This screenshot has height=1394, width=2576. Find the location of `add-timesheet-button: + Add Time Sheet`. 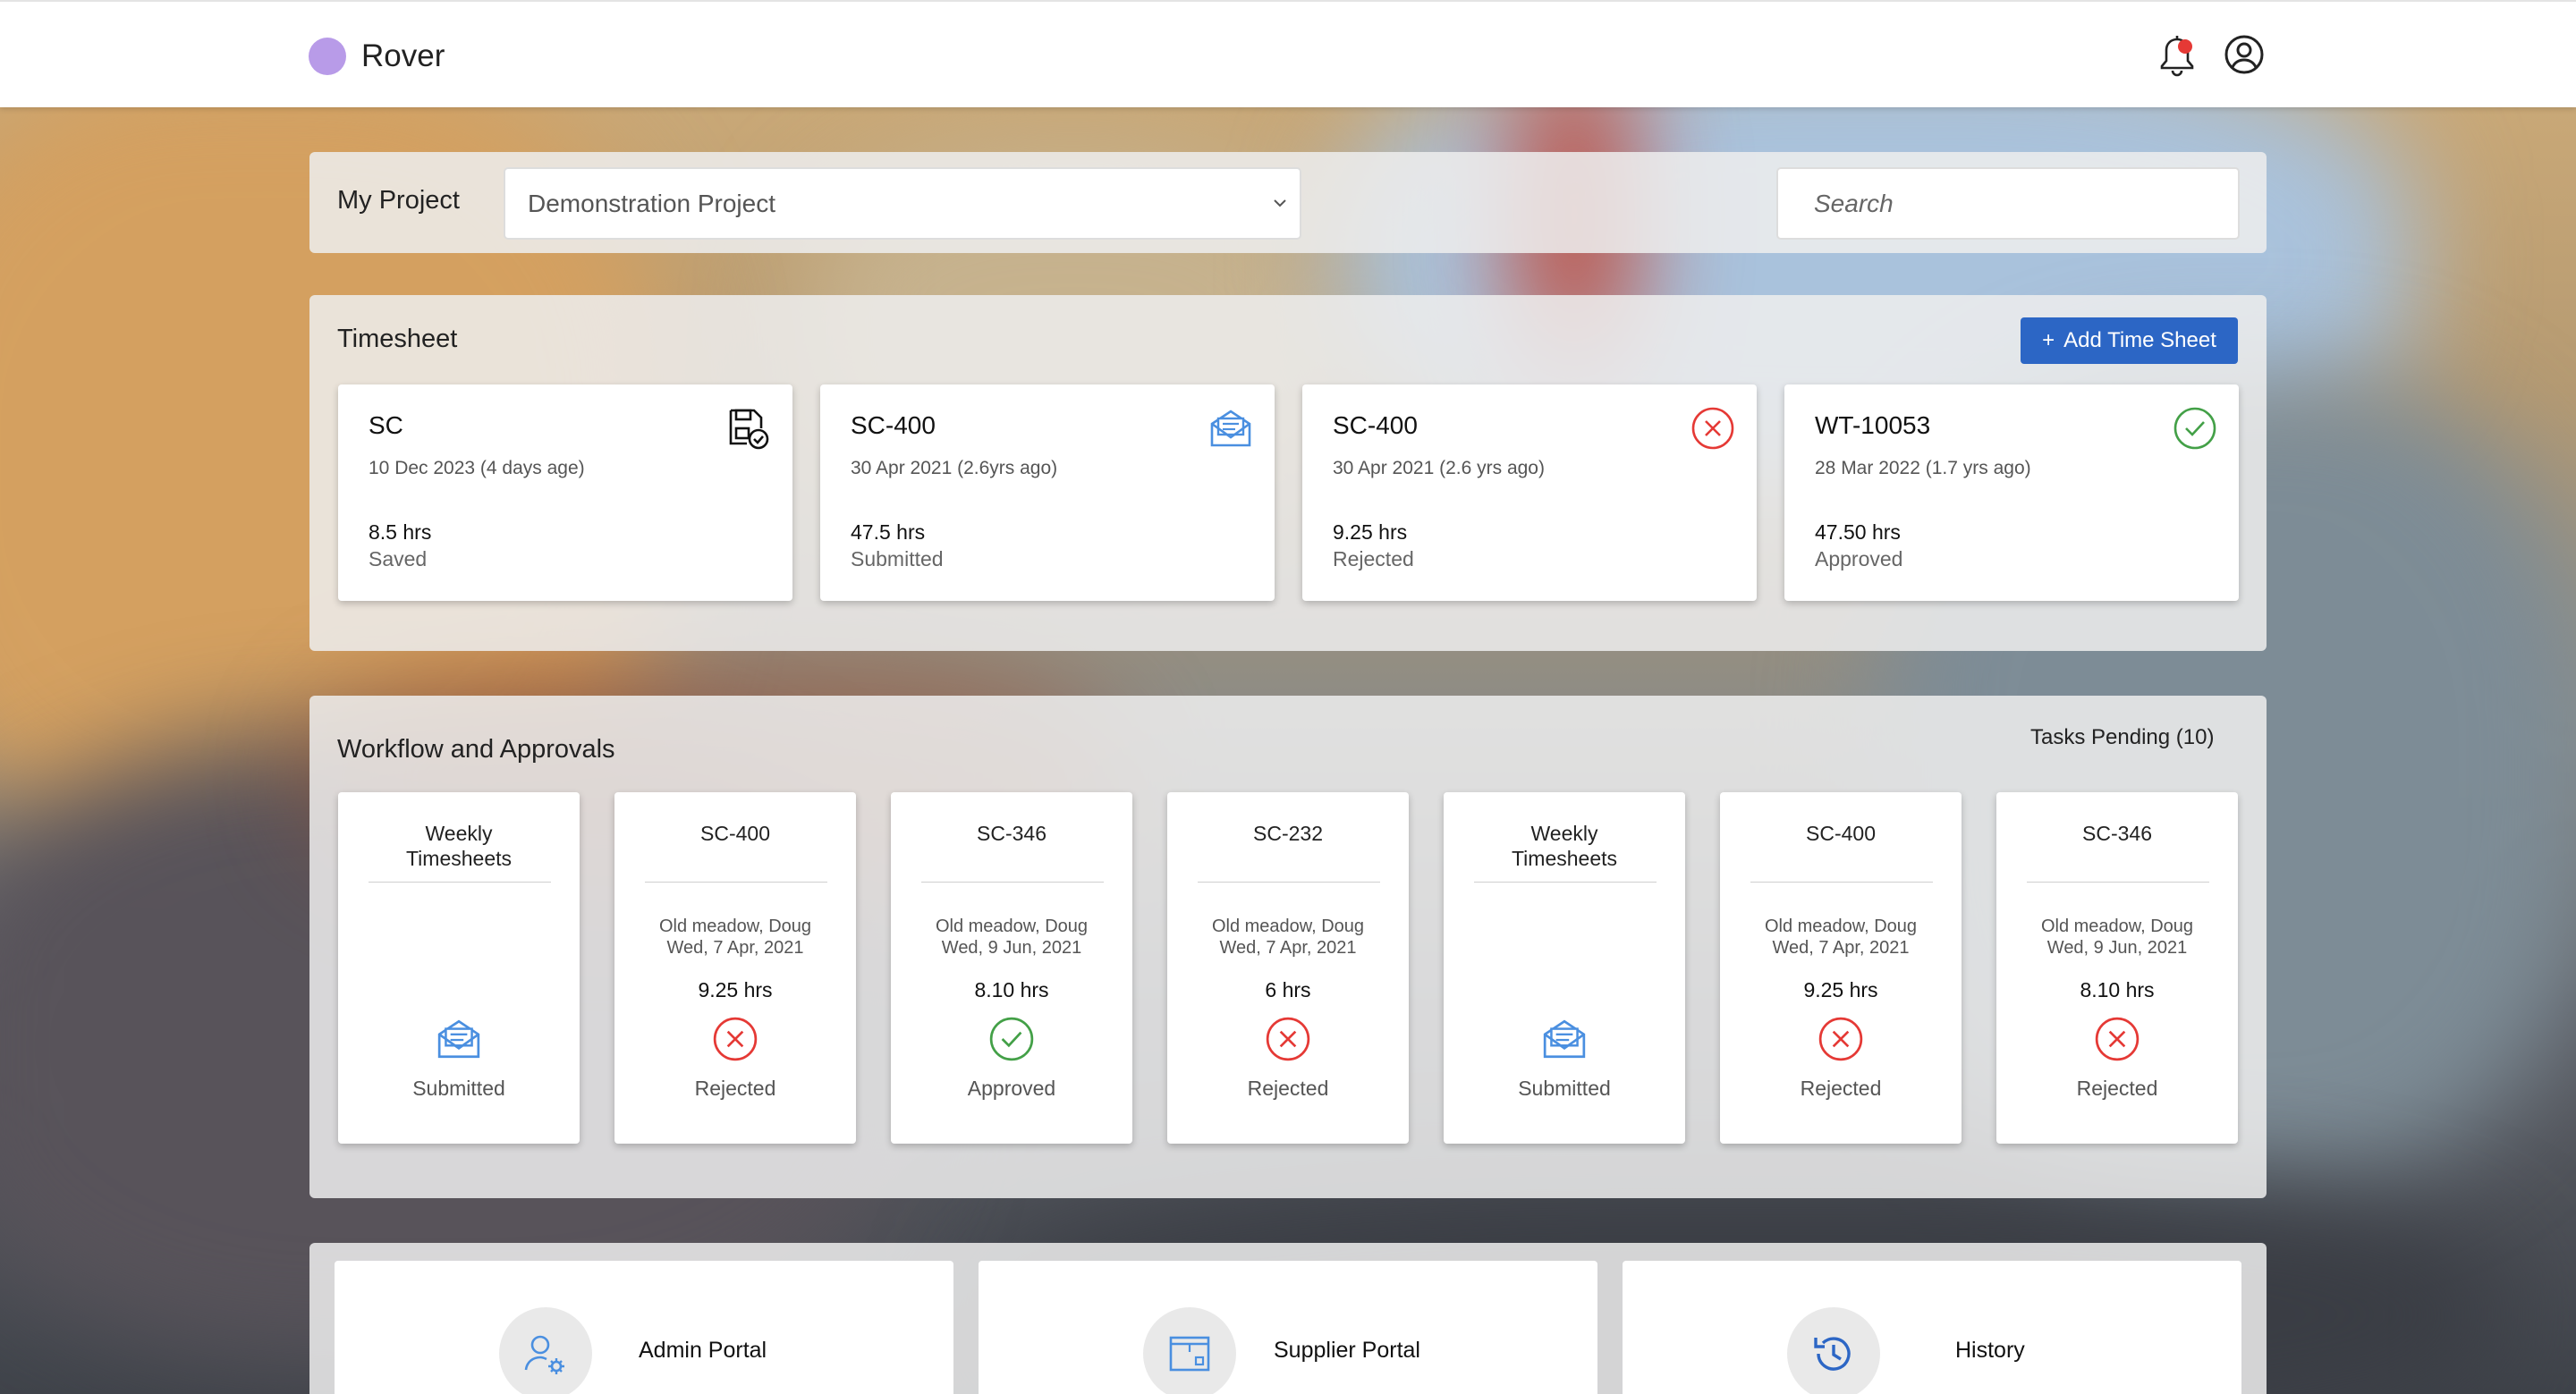

add-timesheet-button: + Add Time Sheet is located at coordinates (2129, 340).